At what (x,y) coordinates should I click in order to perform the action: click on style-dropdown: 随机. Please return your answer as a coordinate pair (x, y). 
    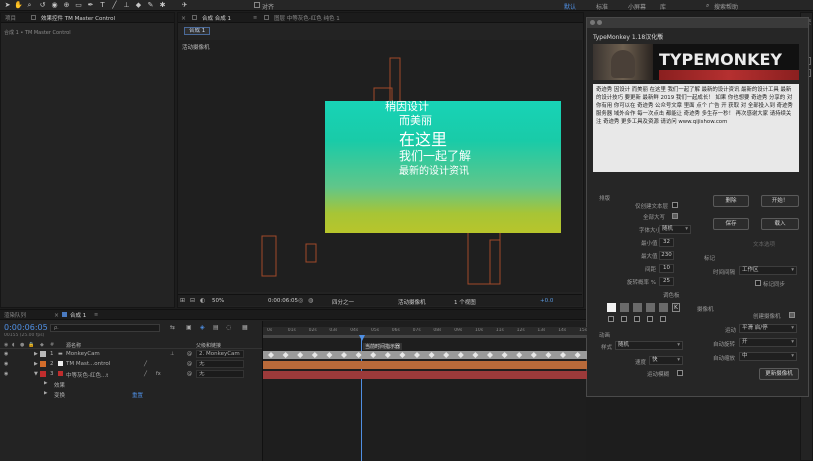
    Looking at the image, I should click on (649, 345).